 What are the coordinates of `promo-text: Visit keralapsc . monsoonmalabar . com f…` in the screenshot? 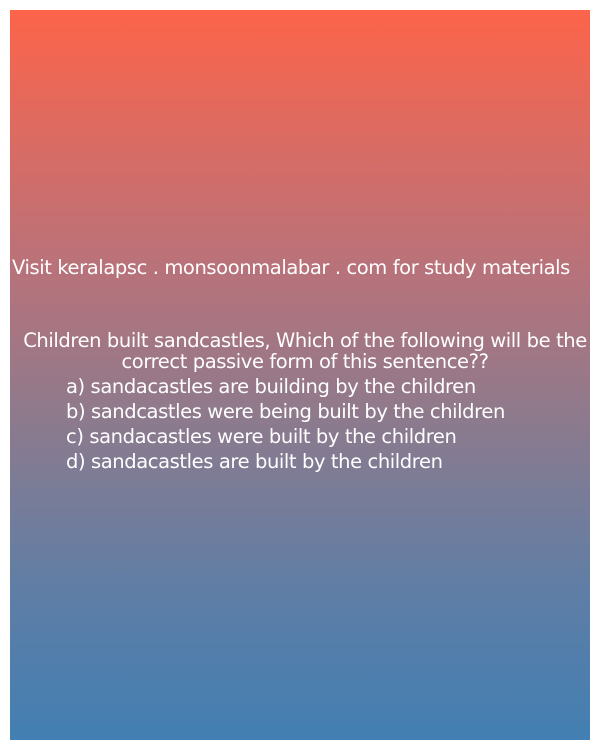 It's located at (291, 267).